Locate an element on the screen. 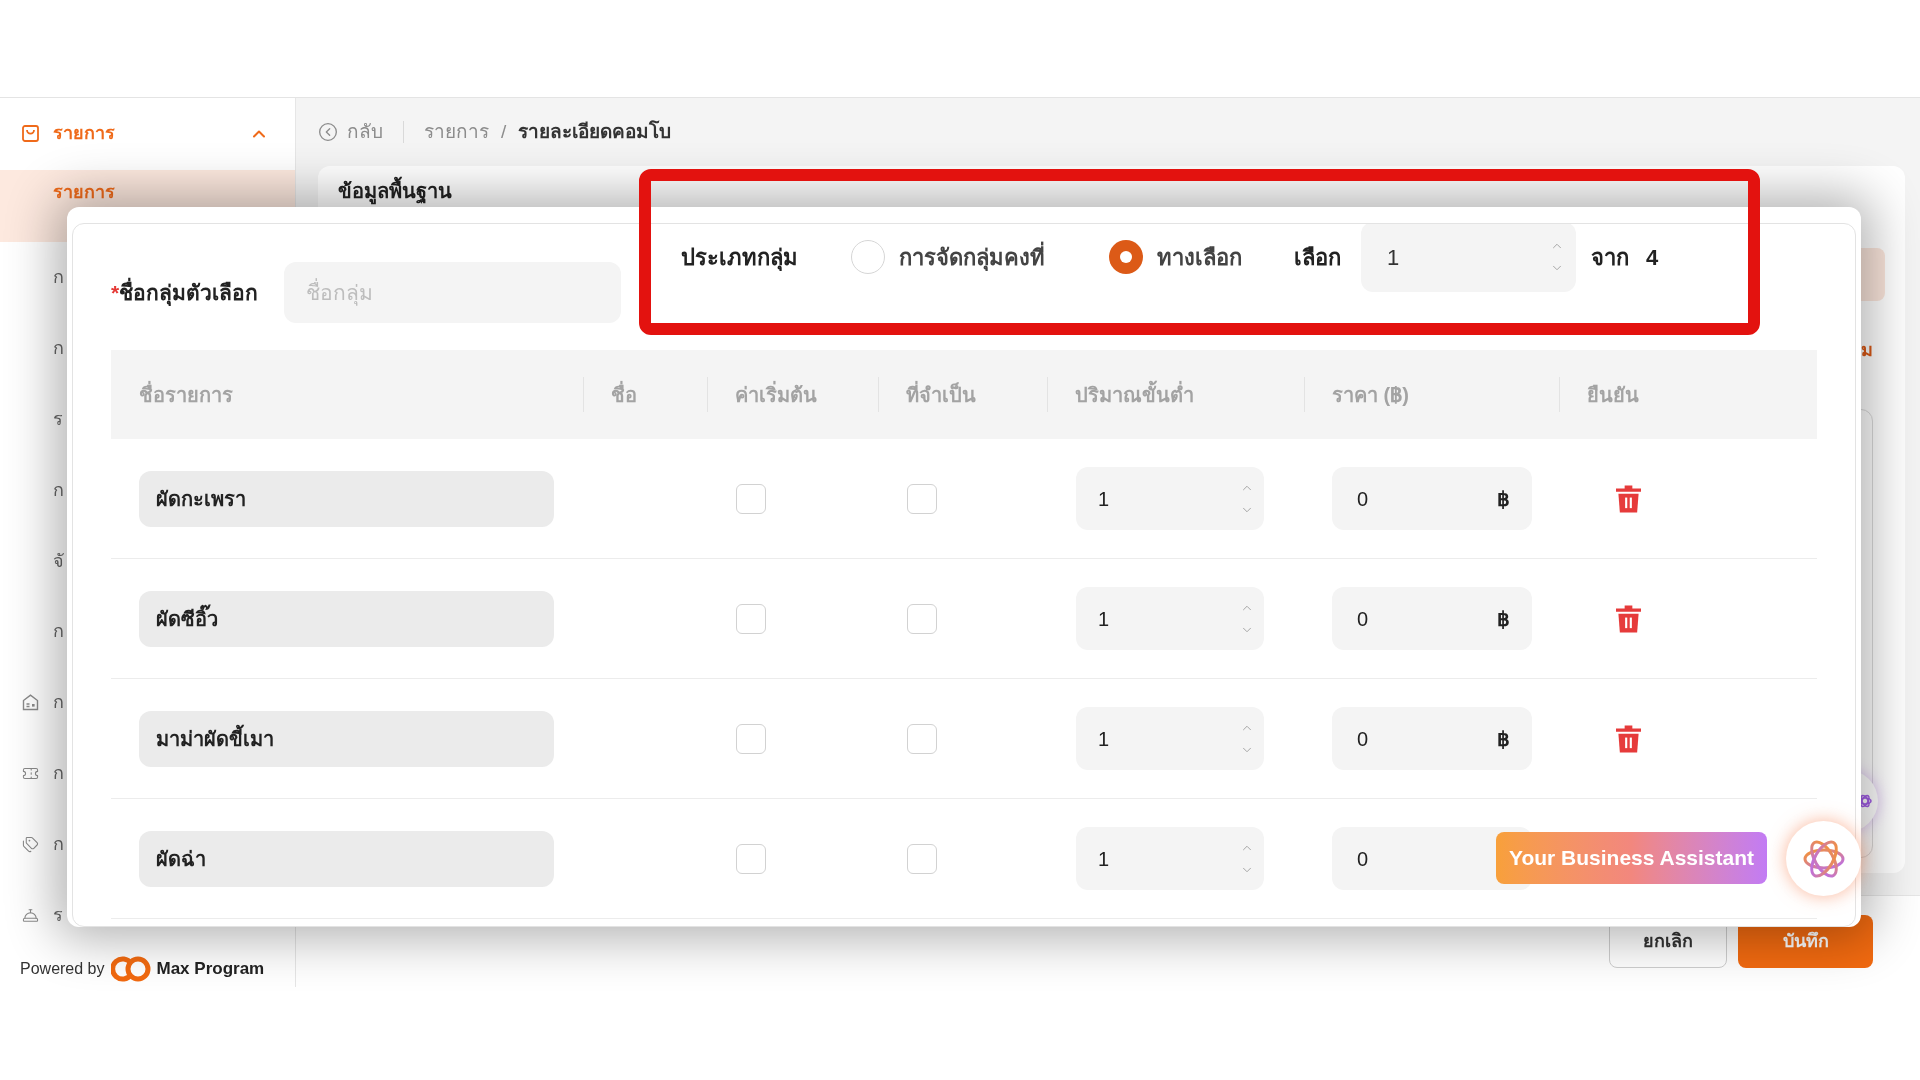 The image size is (1920, 1080). column-header: ค่าเริ่มต้น is located at coordinates (776, 394).